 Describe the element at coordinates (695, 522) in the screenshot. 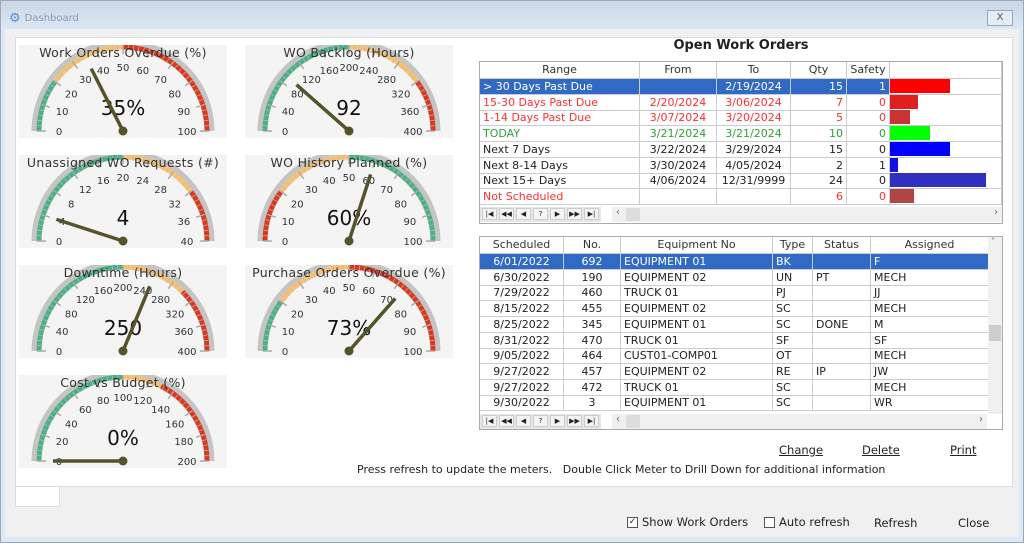

I see `show-work-orders-label: Show Work Orders` at that location.